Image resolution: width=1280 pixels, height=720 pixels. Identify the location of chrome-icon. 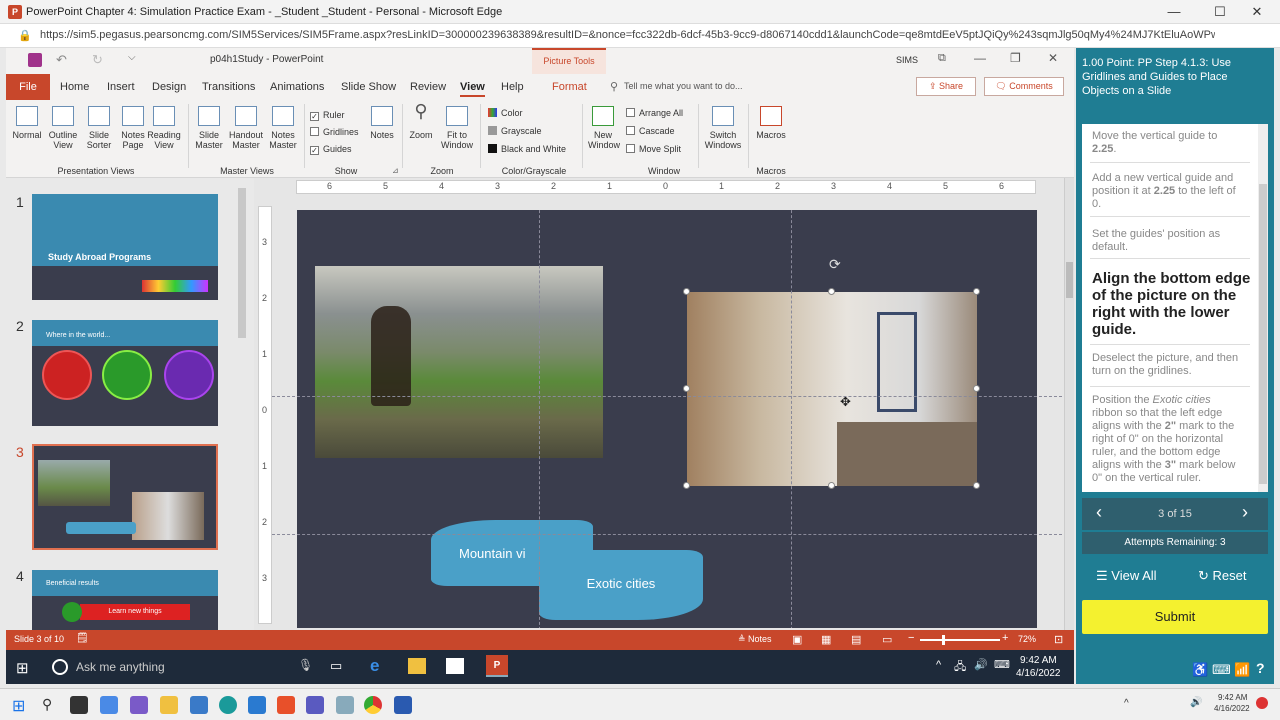
(373, 705).